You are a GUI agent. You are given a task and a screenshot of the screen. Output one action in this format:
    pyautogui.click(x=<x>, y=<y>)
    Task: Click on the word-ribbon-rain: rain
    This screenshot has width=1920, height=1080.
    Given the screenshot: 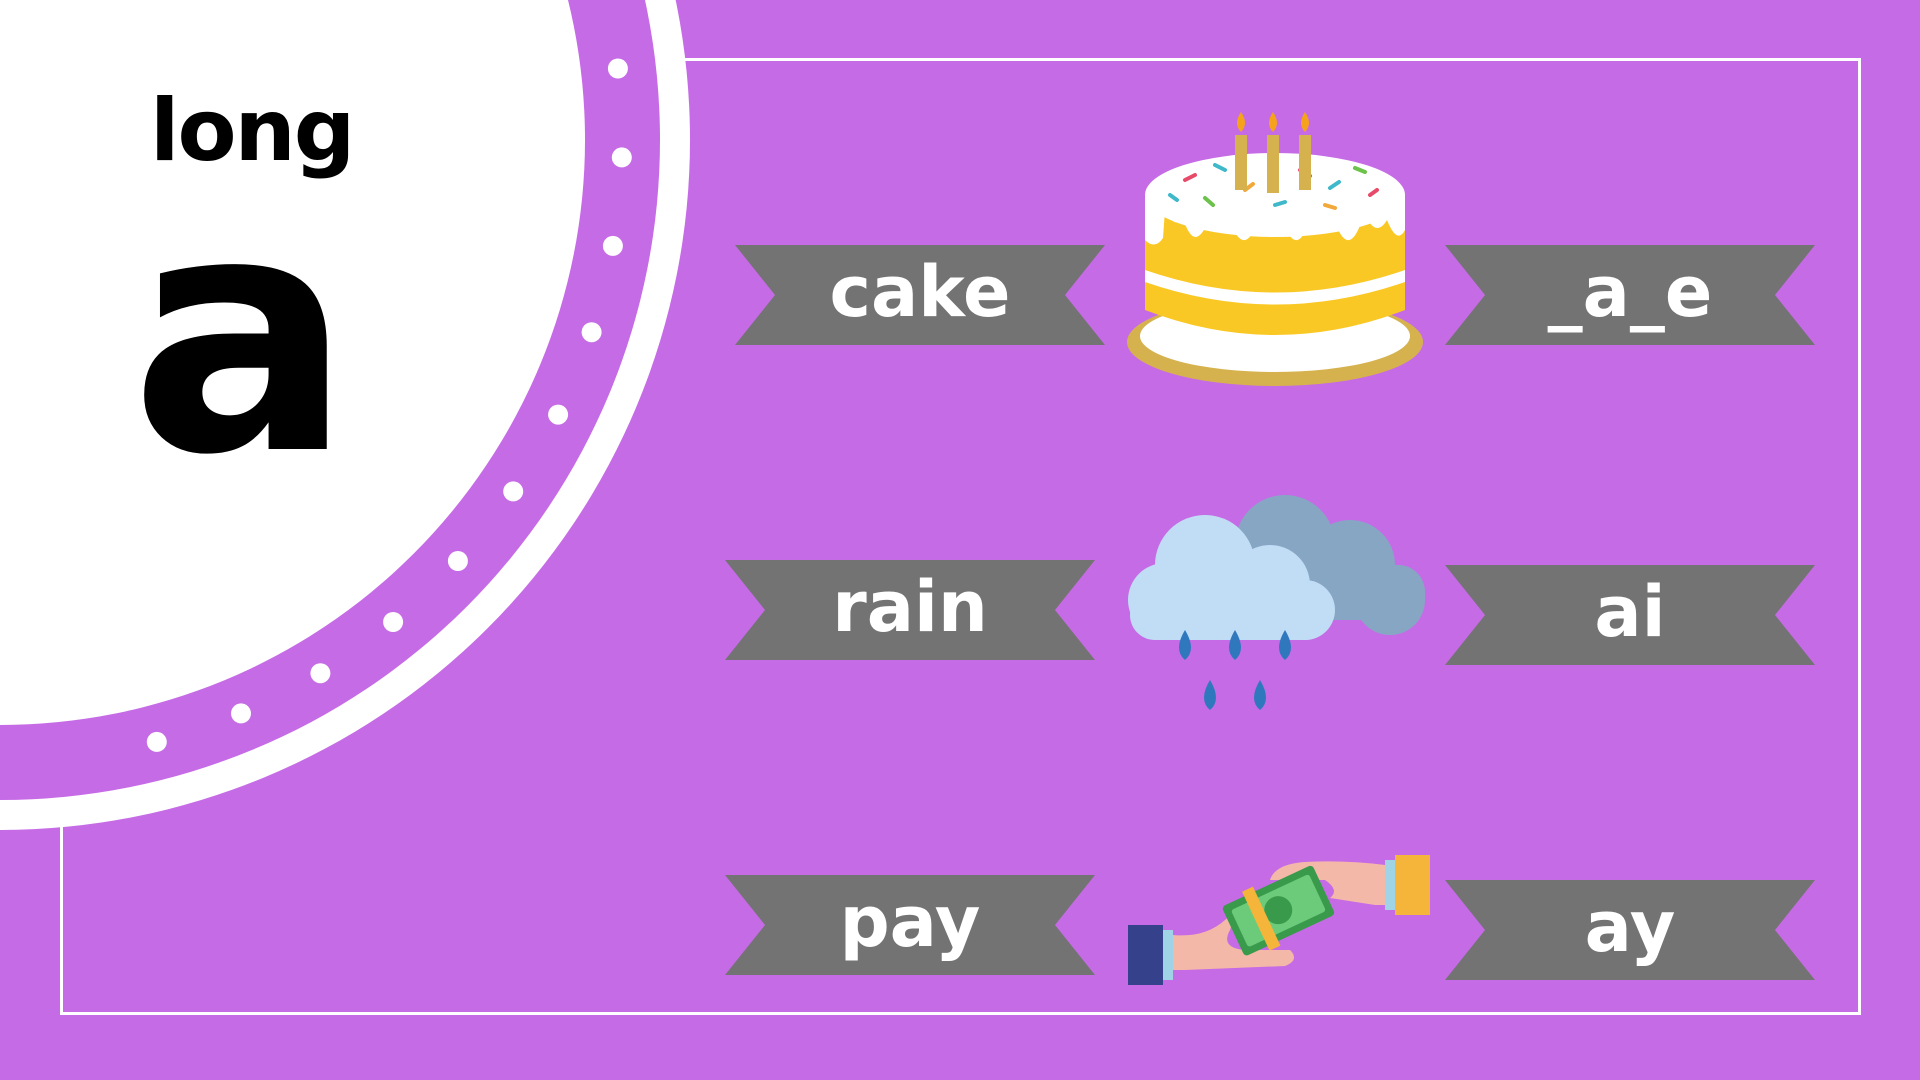 What is the action you would take?
    pyautogui.click(x=910, y=610)
    